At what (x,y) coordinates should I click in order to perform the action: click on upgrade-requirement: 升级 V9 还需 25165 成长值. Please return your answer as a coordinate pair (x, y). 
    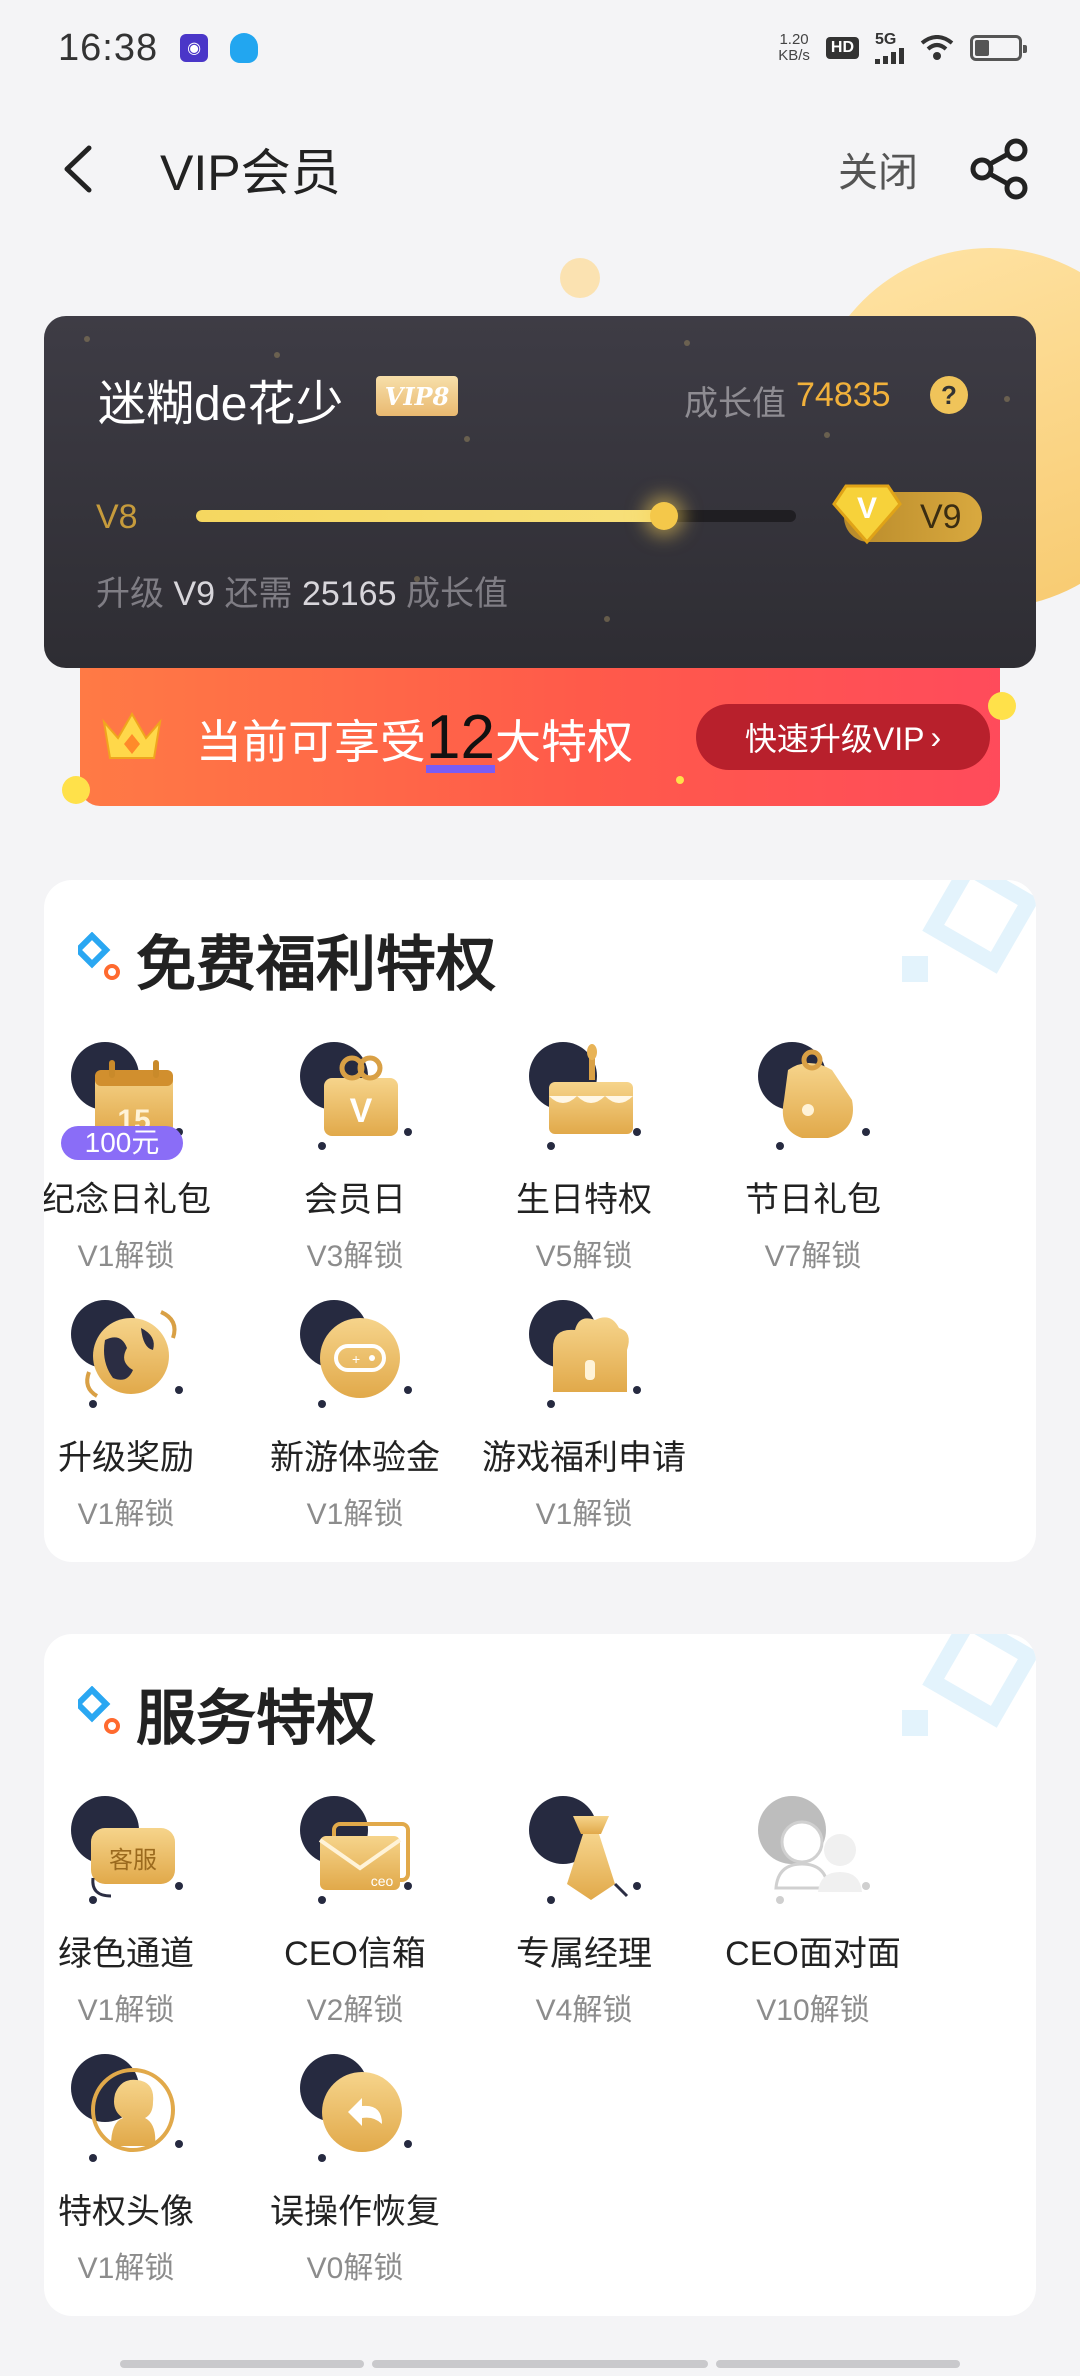
    Looking at the image, I should click on (302, 594).